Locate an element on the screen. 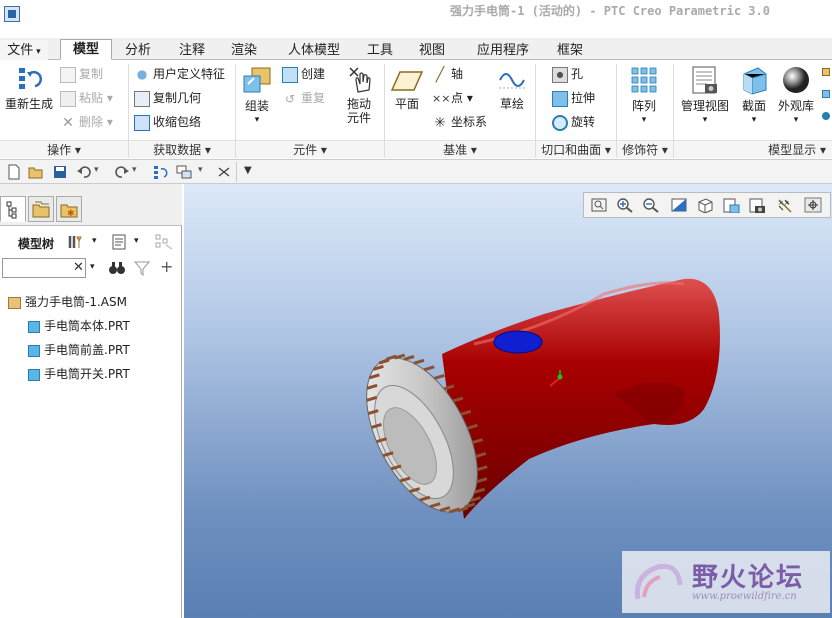  regenerate-icon is located at coordinates (30, 78).